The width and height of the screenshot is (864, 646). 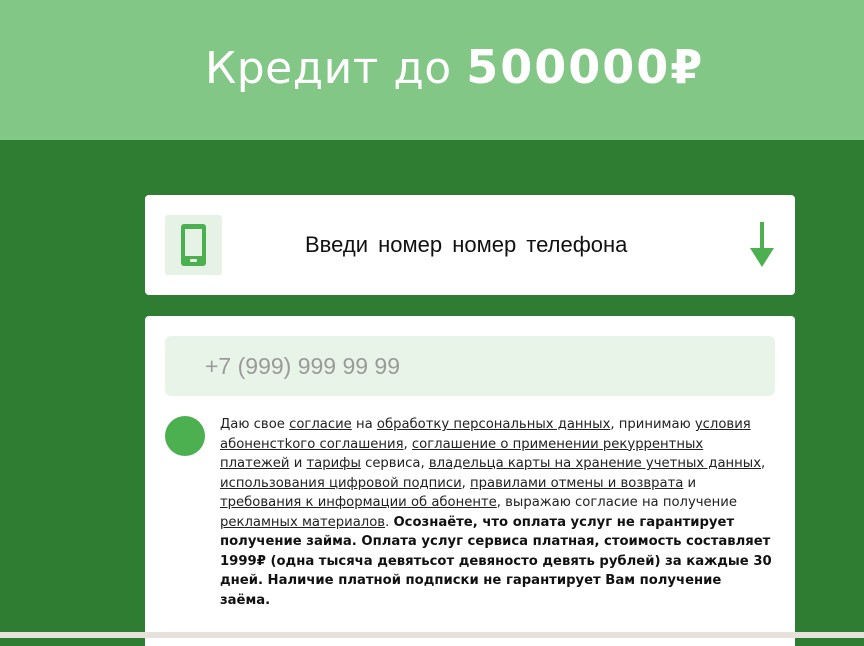 I want to click on smartphone-icon, so click(x=193, y=245).